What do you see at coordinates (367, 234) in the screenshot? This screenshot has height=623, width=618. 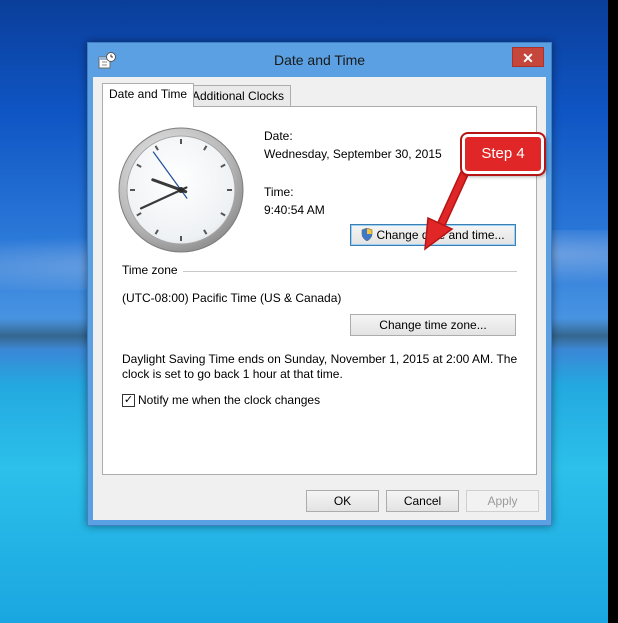 I see `uac-shield-icon` at bounding box center [367, 234].